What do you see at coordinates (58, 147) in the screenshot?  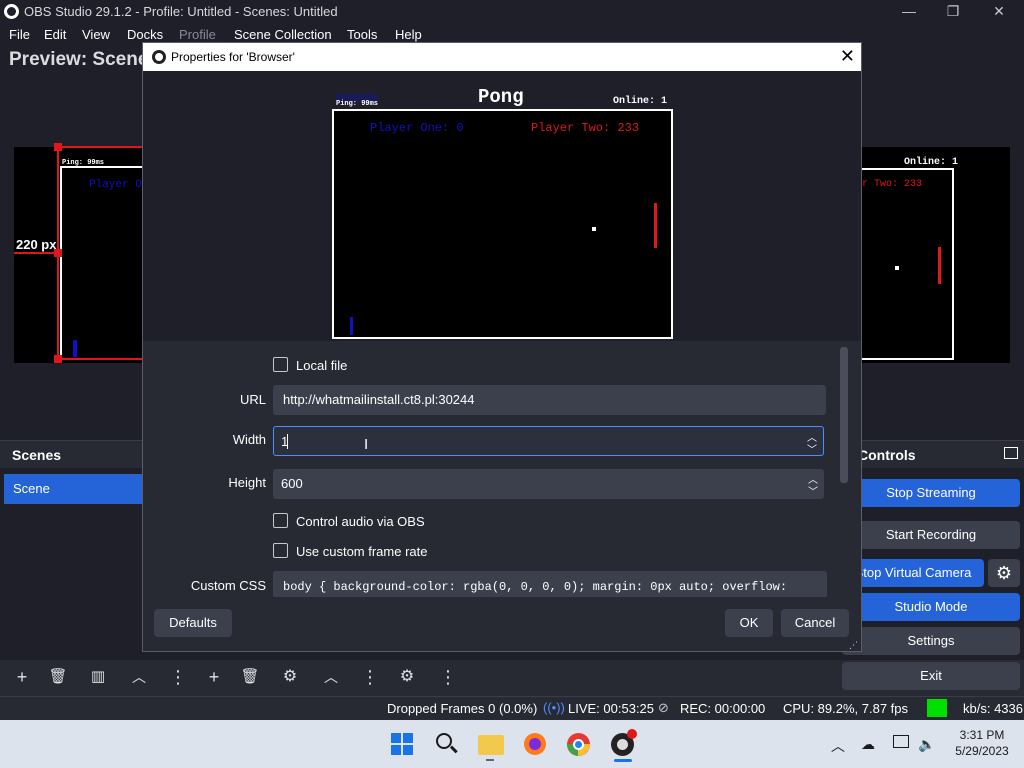 I see `selection-handle-top-left` at bounding box center [58, 147].